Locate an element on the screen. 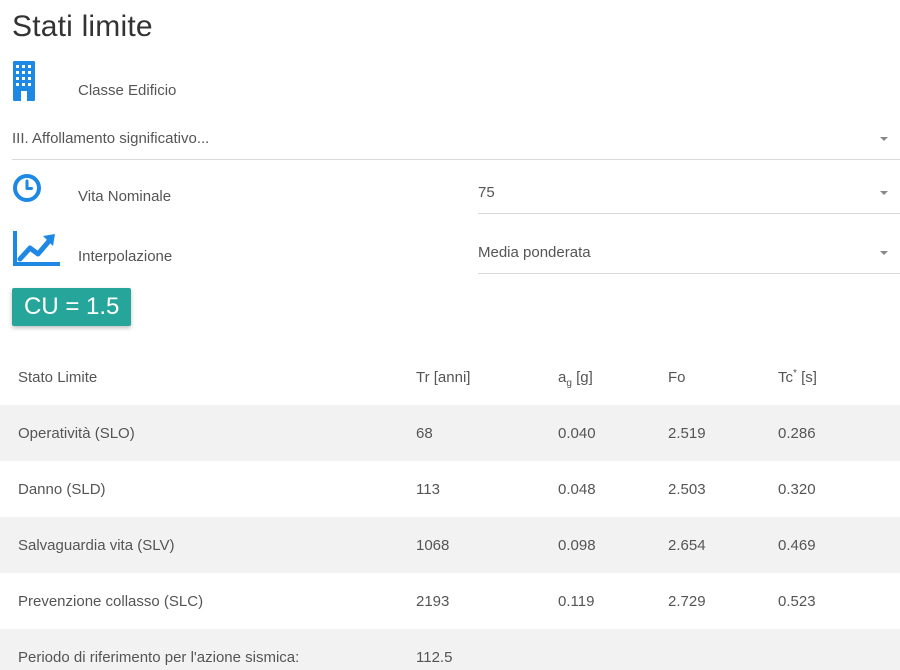  classe-edificio-label: Classe Edificio is located at coordinates (127, 90).